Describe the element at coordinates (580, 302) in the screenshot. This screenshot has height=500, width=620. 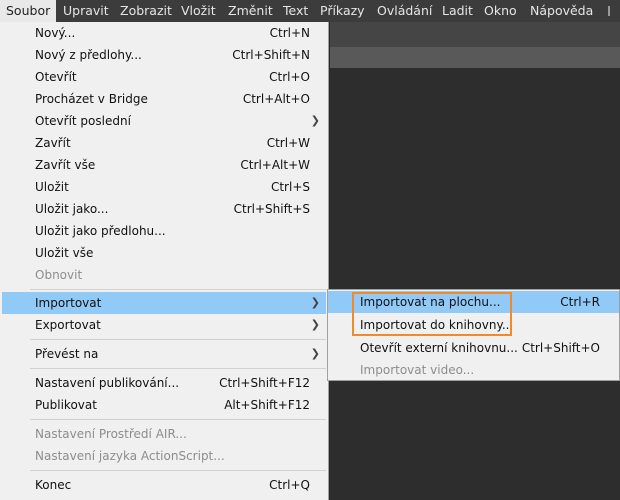
I see `menu-item-shortcut: Ctrl+R` at that location.